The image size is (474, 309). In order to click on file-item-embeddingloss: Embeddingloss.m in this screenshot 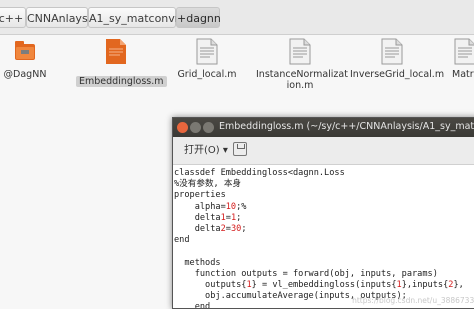, I will do `click(121, 63)`.